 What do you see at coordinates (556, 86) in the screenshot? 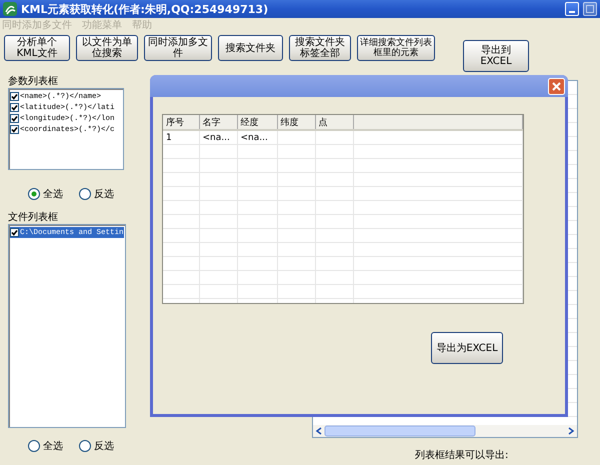
I see `close-button` at bounding box center [556, 86].